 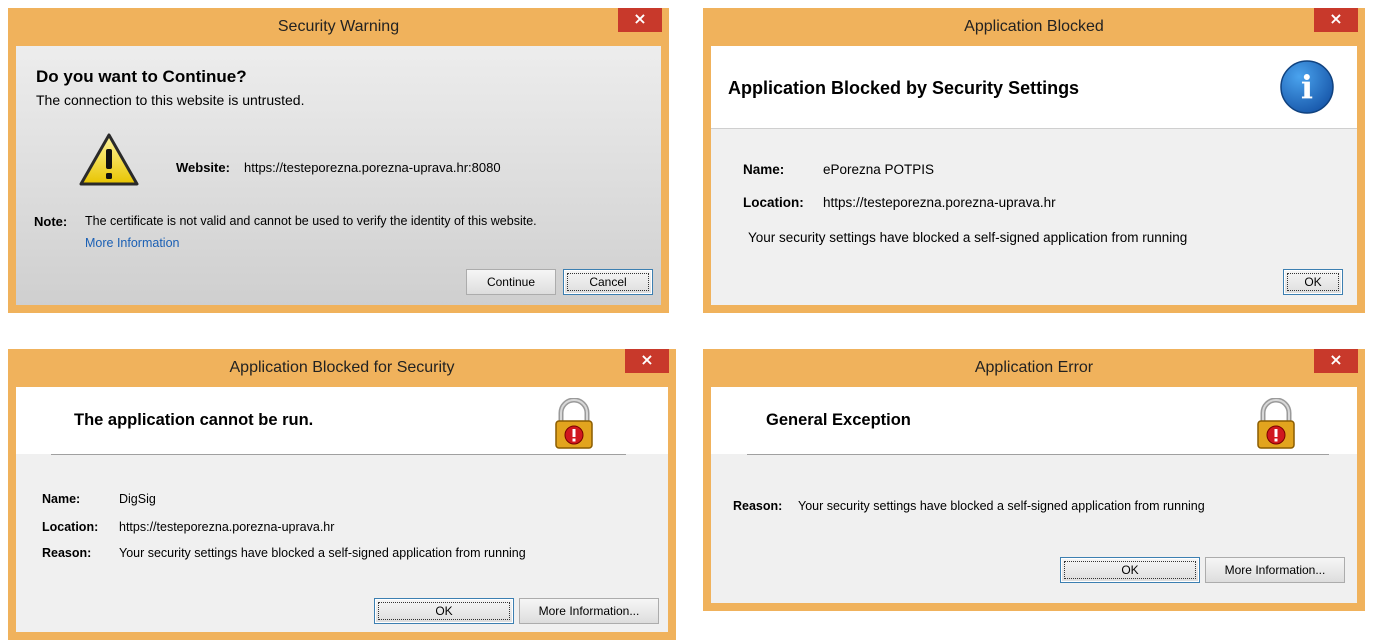 I want to click on header-panel: The application cannot be run., so click(x=342, y=420).